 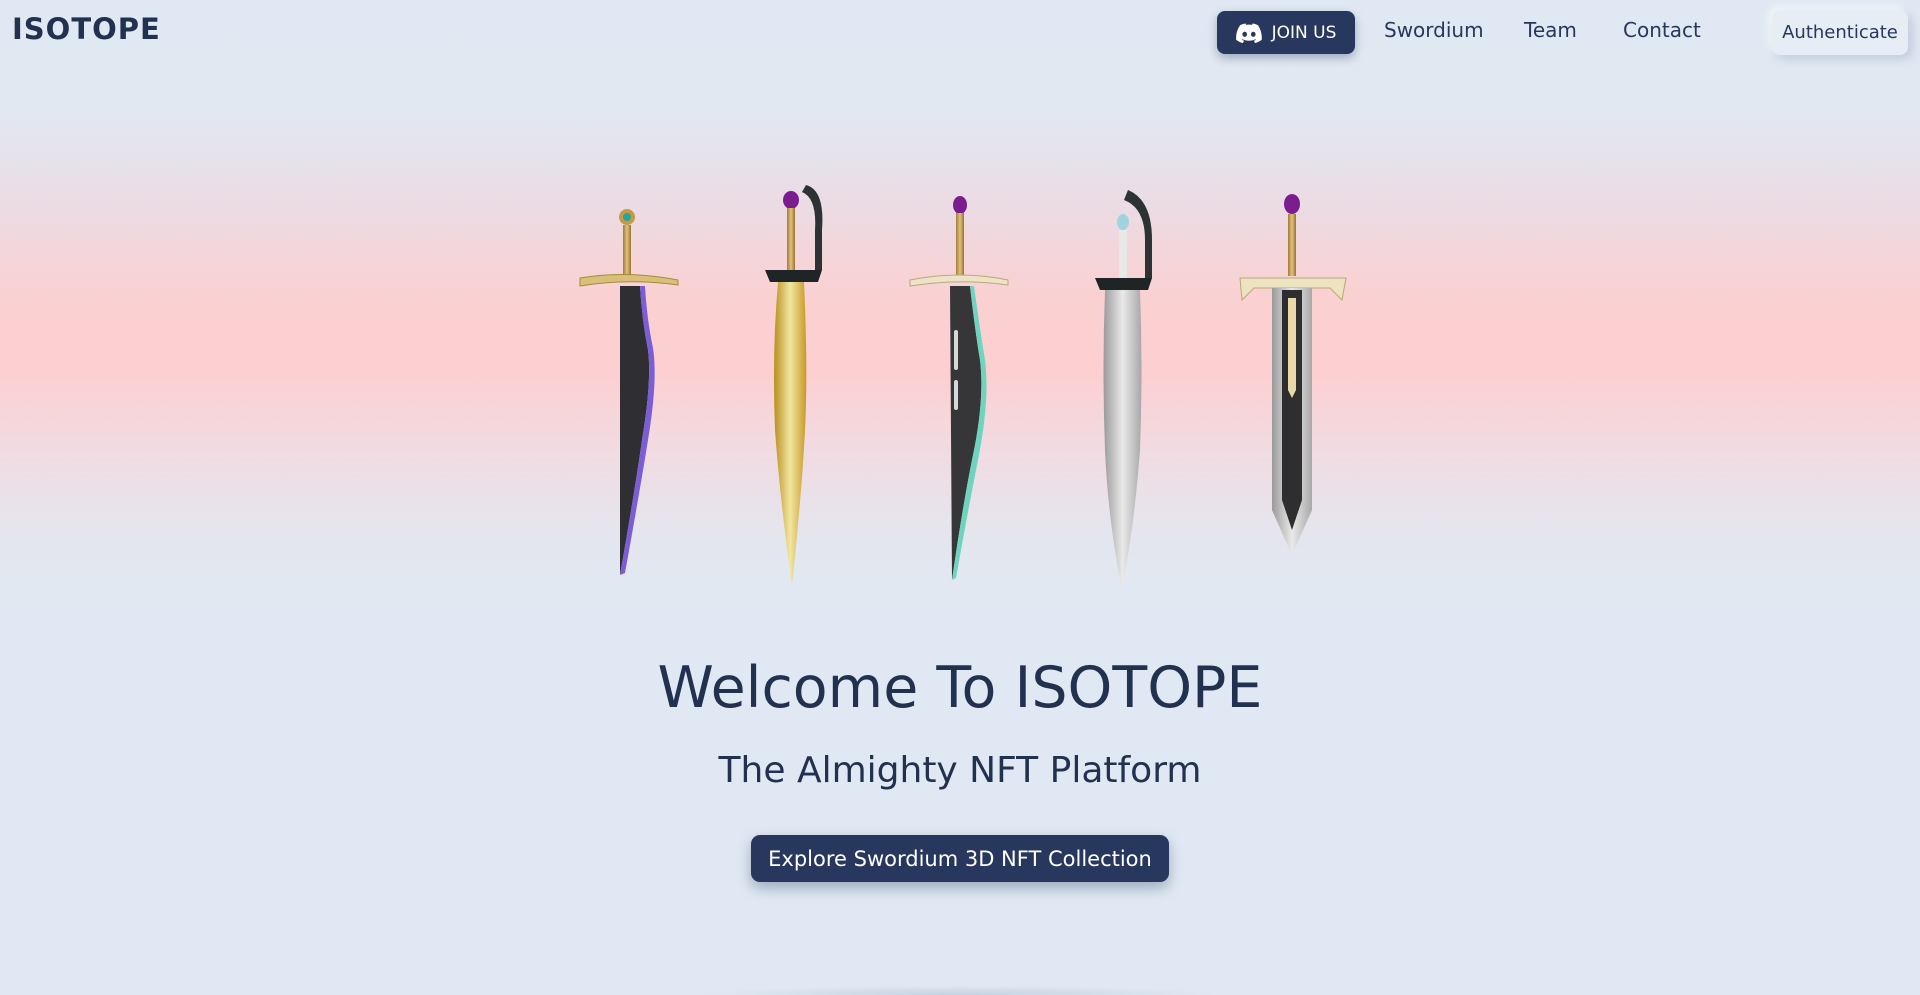 I want to click on nav-link-swordium: Swordium, so click(x=1434, y=30).